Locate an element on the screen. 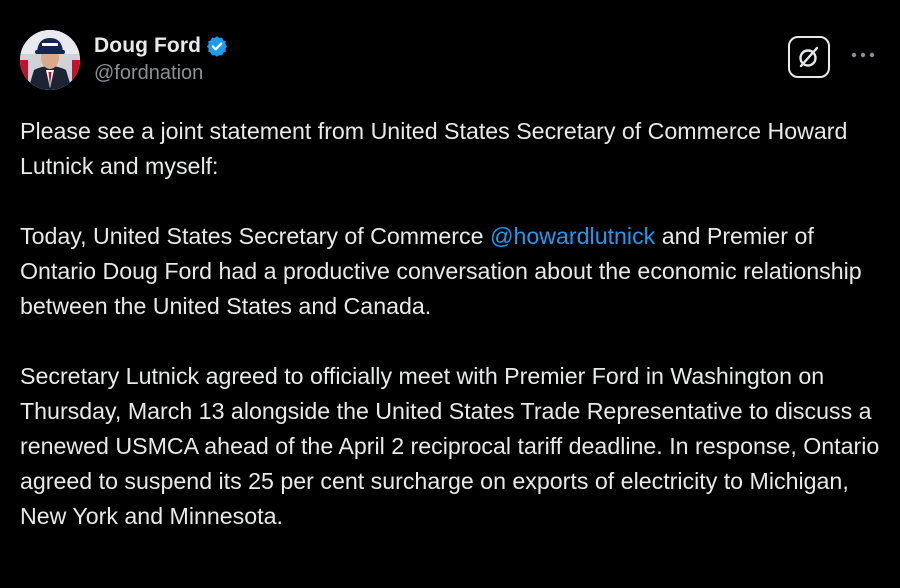 This screenshot has width=900, height=588. more-icon is located at coordinates (863, 55).